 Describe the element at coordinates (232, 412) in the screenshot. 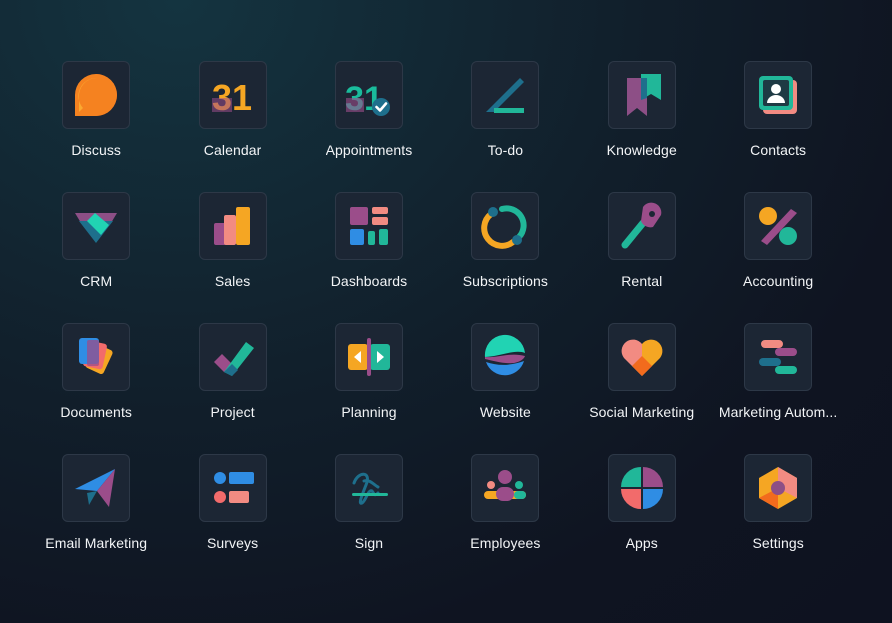

I see `app-label: Project` at that location.